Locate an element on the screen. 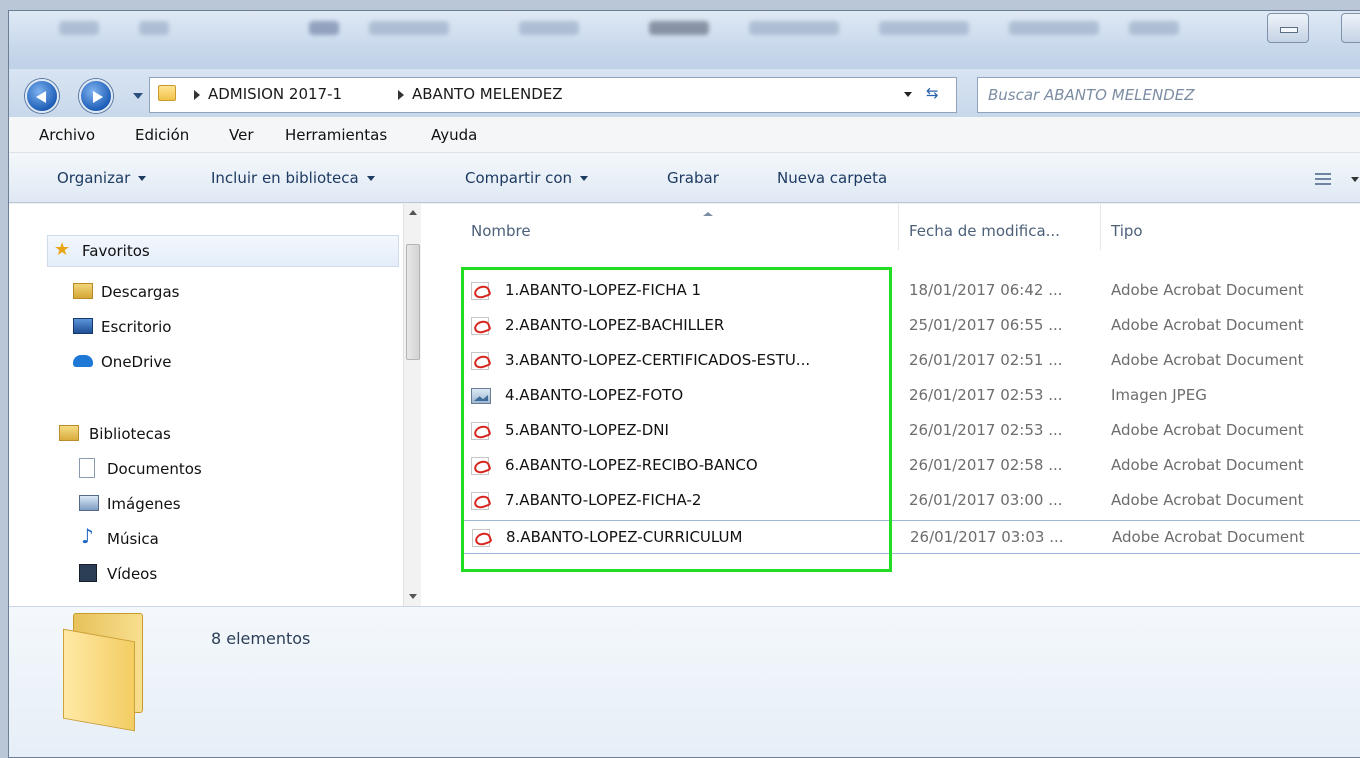 Image resolution: width=1360 pixels, height=758 pixels. sidebar-item-label: Favoritos is located at coordinates (116, 251).